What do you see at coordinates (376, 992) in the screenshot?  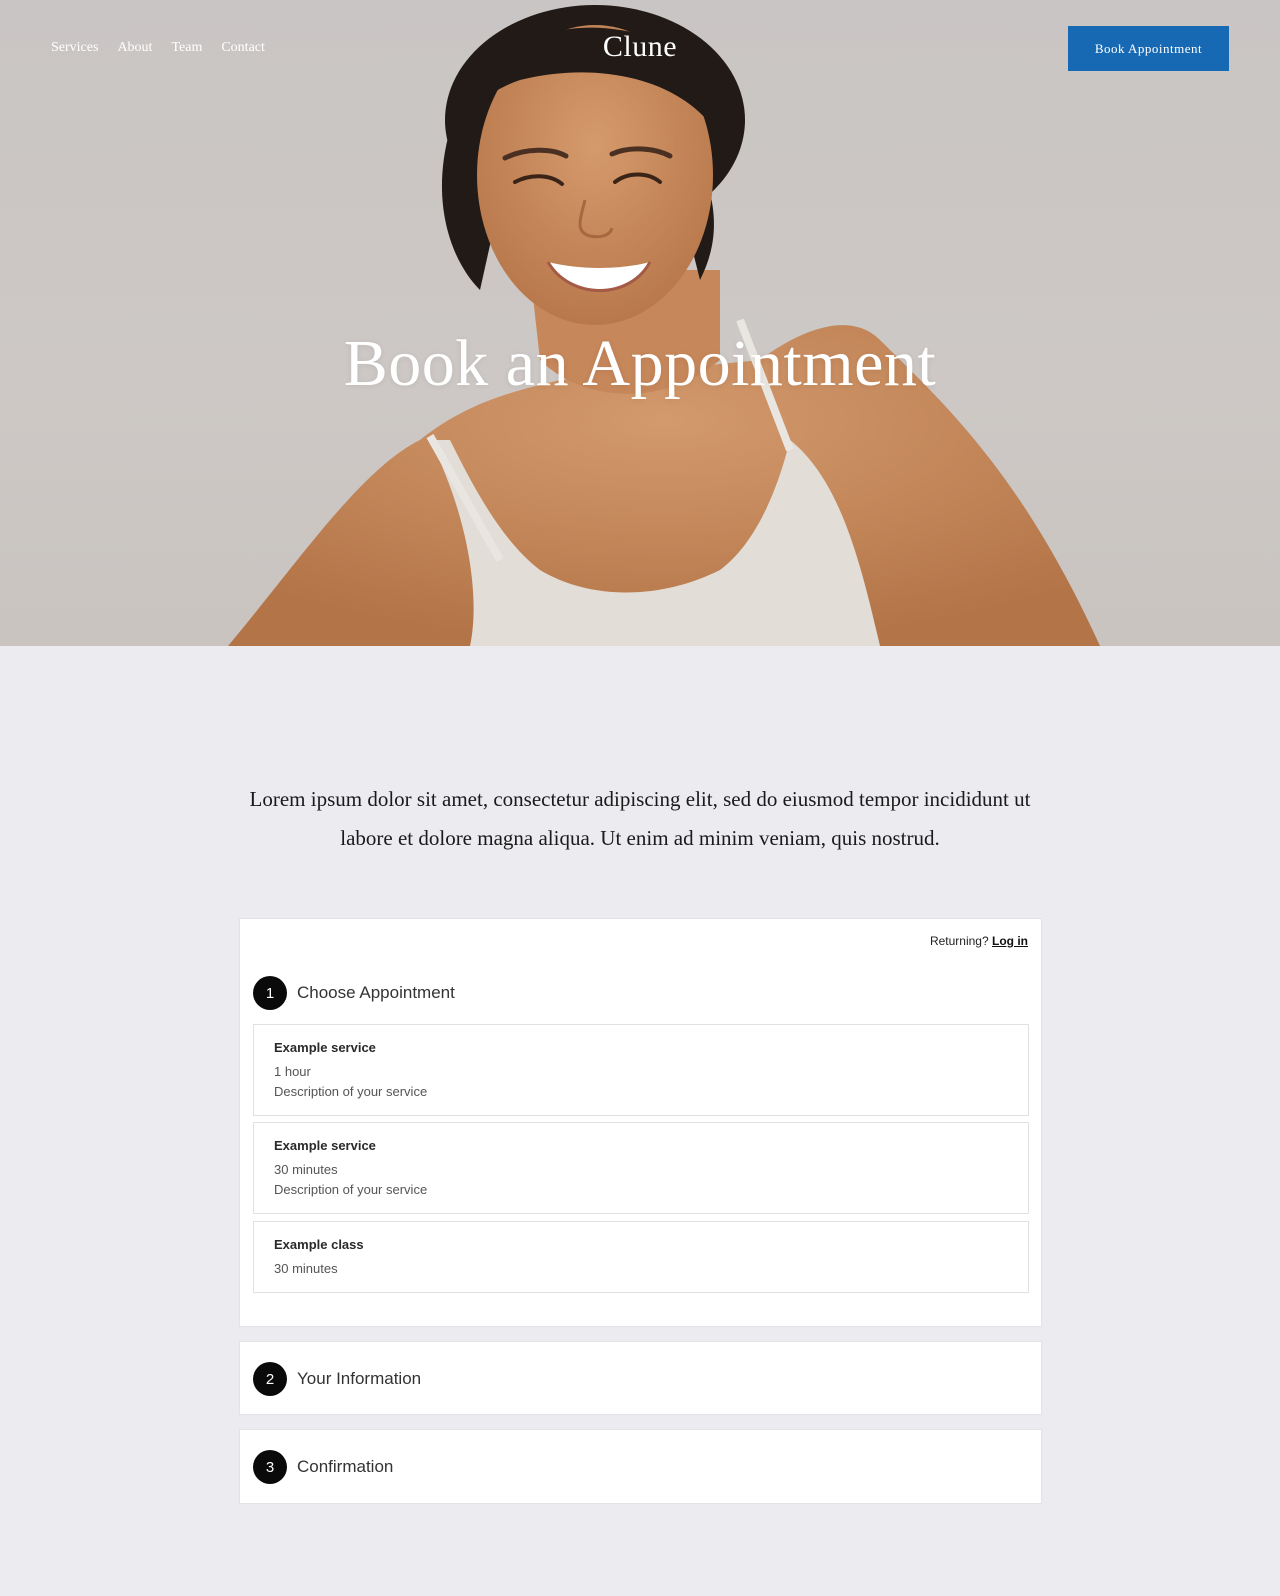 I see `step-title: Choose Appointment` at bounding box center [376, 992].